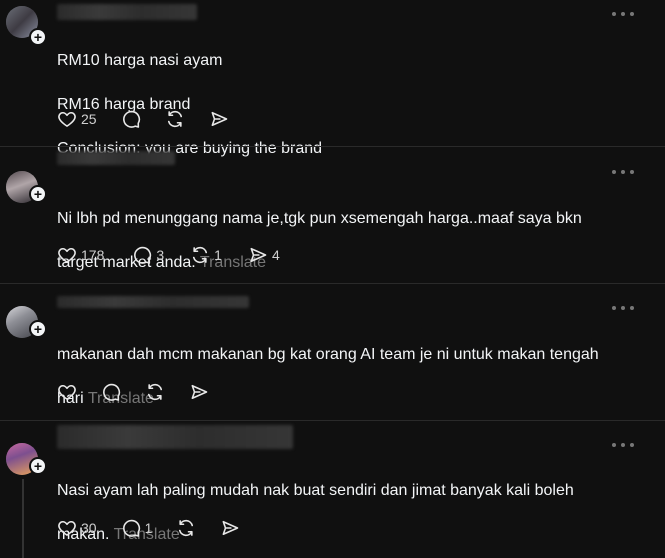 The image size is (665, 558). I want to click on like-button, so click(67, 392).